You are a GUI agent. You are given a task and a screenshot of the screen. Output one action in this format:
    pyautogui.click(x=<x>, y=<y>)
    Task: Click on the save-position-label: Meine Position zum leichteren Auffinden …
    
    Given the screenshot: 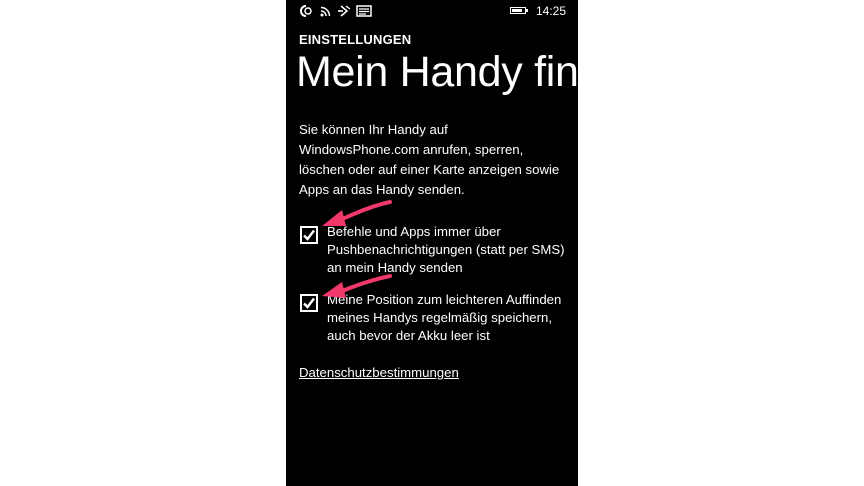 What is the action you would take?
    pyautogui.click(x=444, y=317)
    